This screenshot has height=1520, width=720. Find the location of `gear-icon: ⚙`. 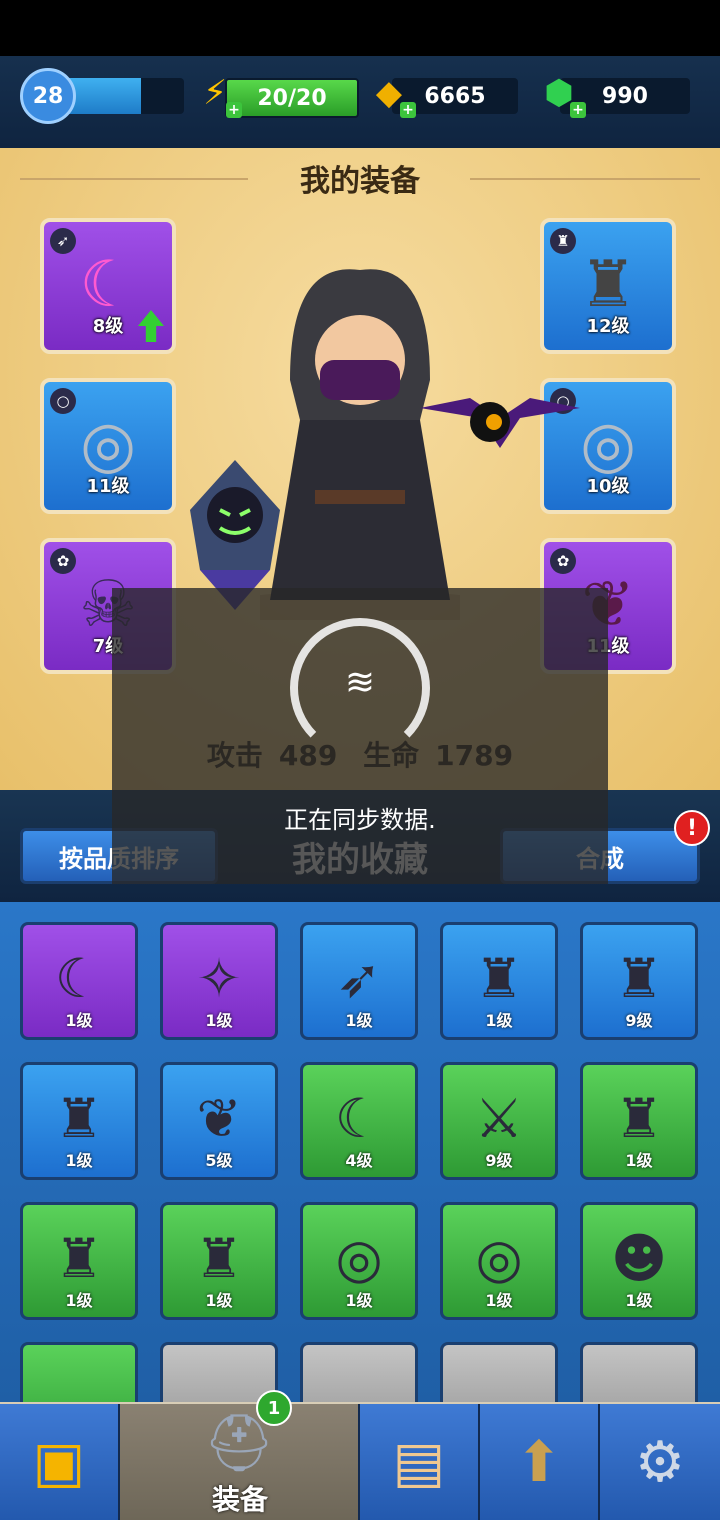

gear-icon: ⚙ is located at coordinates (660, 1462).